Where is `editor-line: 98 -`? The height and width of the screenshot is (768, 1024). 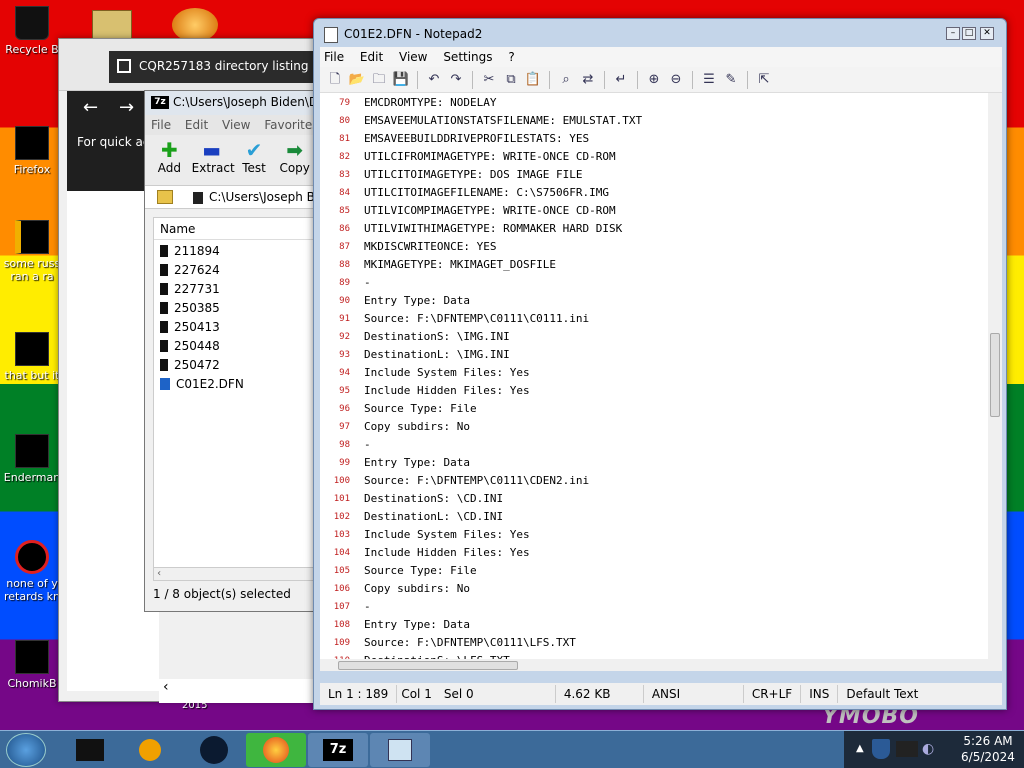
editor-line: 98 - is located at coordinates (345, 446).